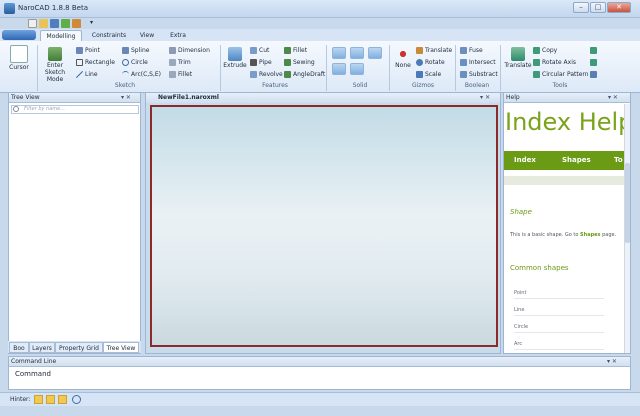 This screenshot has height=416, width=640. Describe the element at coordinates (339, 53) in the screenshot. I see `box-solid-icon` at that location.